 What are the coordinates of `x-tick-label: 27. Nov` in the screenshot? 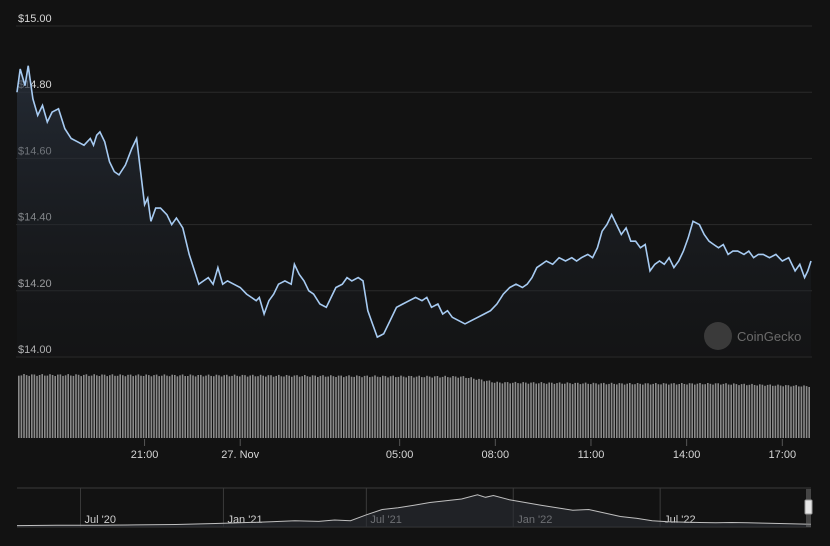 It's located at (240, 455).